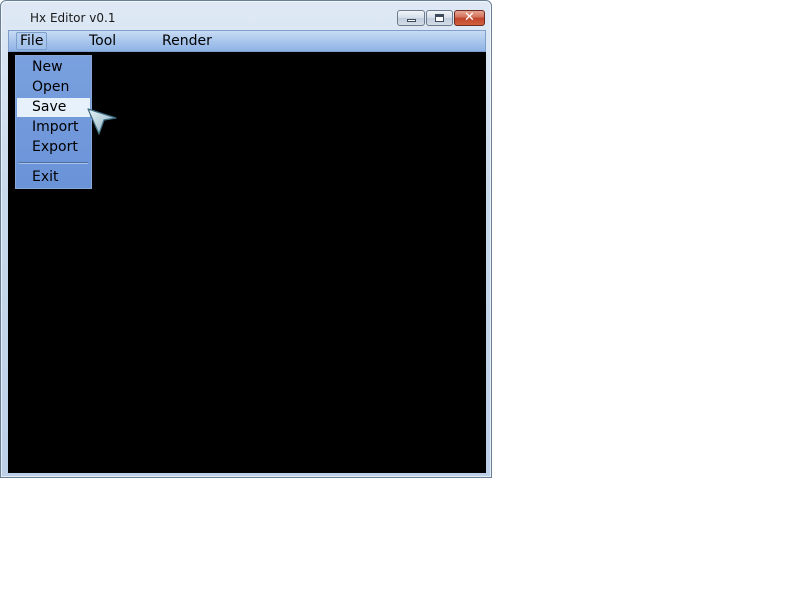  What do you see at coordinates (53, 87) in the screenshot?
I see `file-menu-open: Open` at bounding box center [53, 87].